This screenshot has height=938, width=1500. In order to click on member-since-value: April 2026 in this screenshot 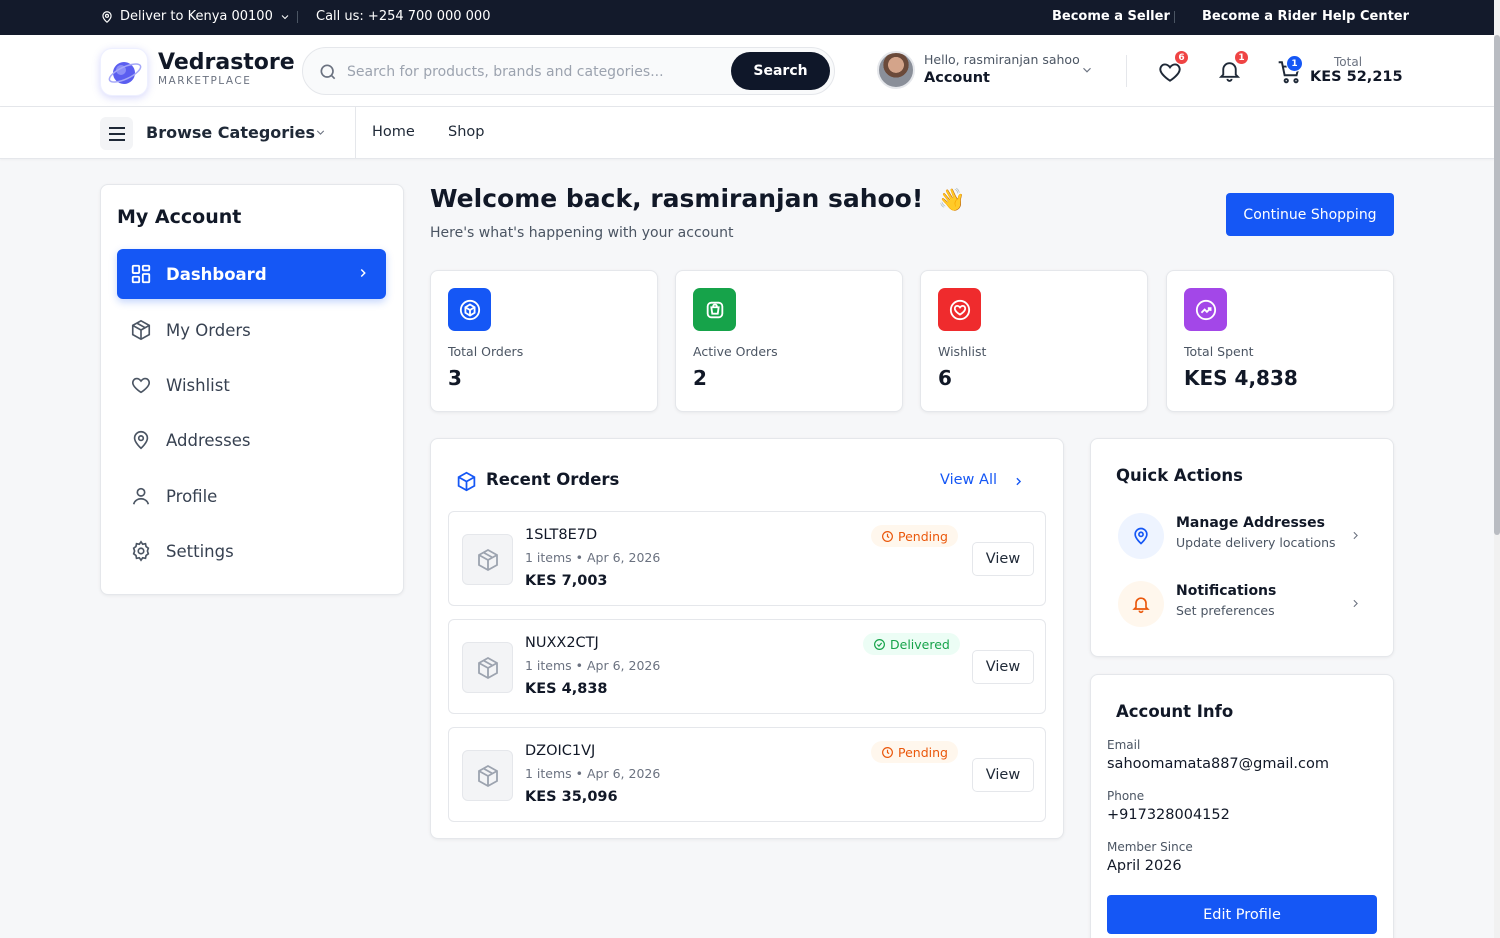, I will do `click(1144, 866)`.